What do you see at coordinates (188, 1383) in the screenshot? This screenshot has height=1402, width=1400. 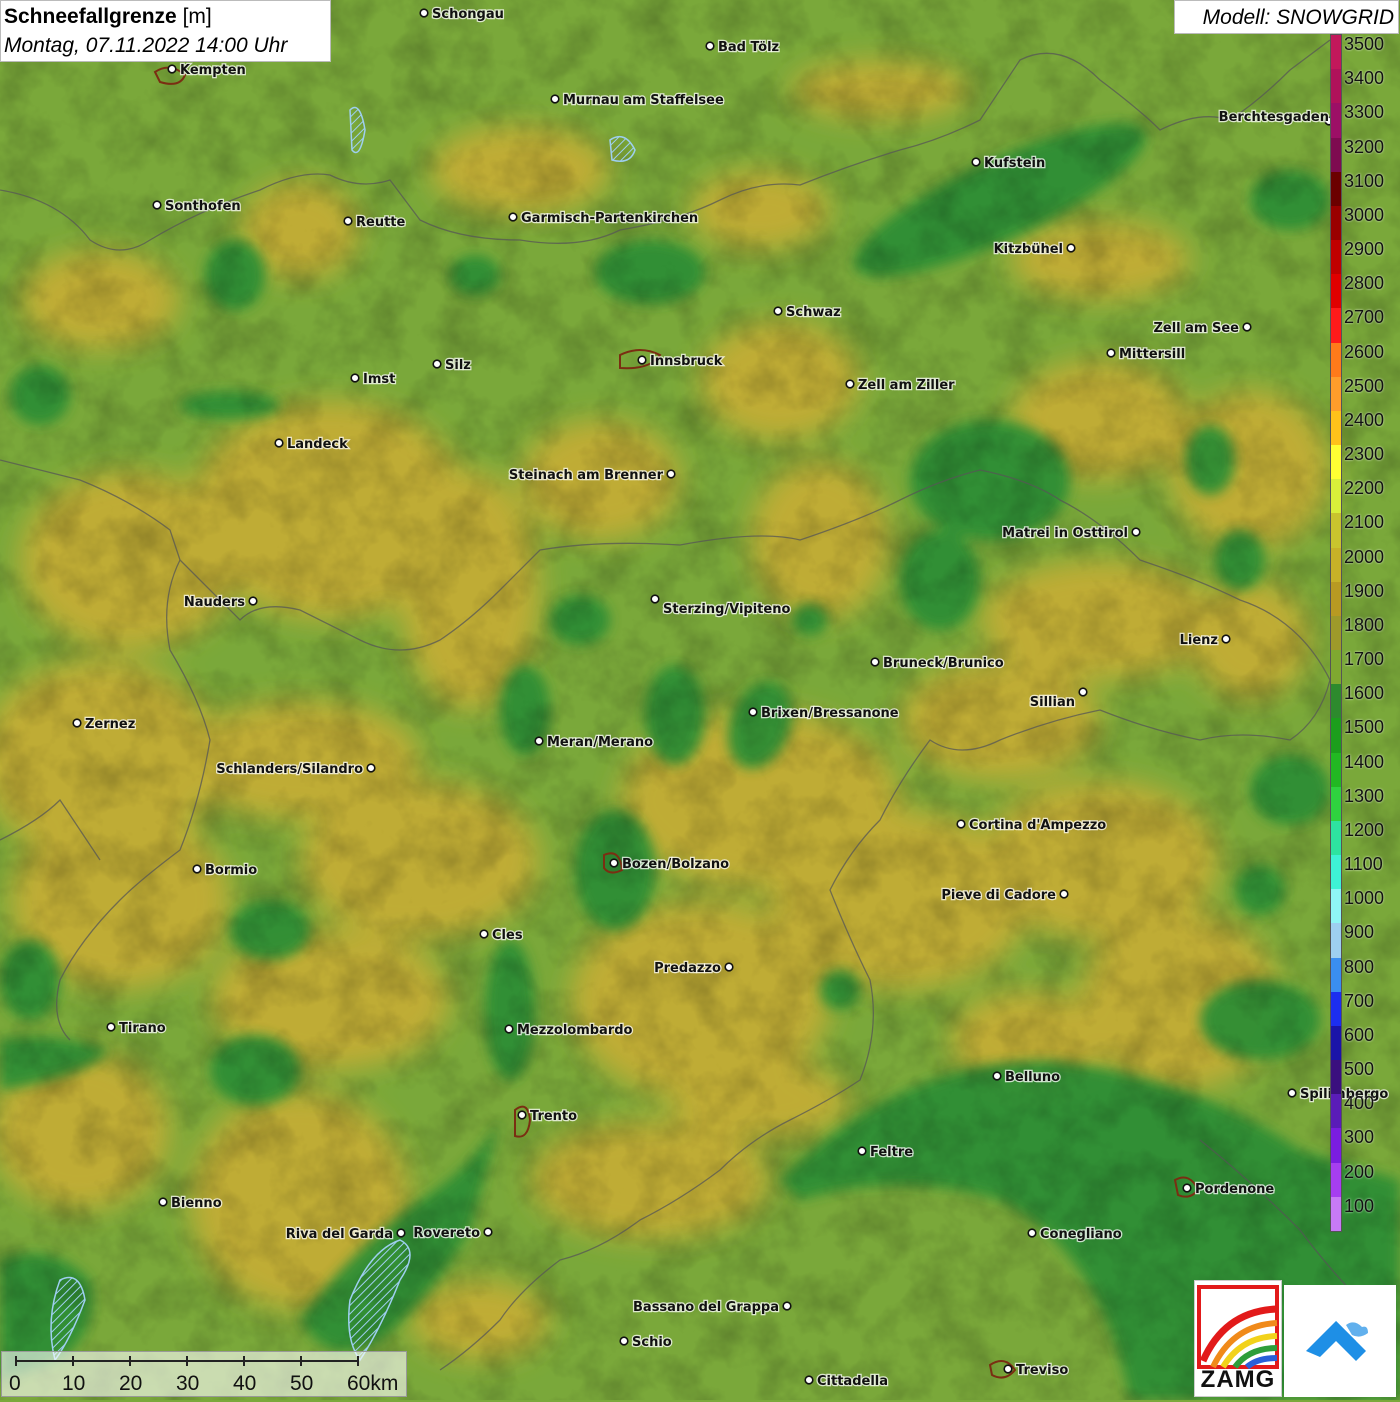 I see `scale-label: 30` at bounding box center [188, 1383].